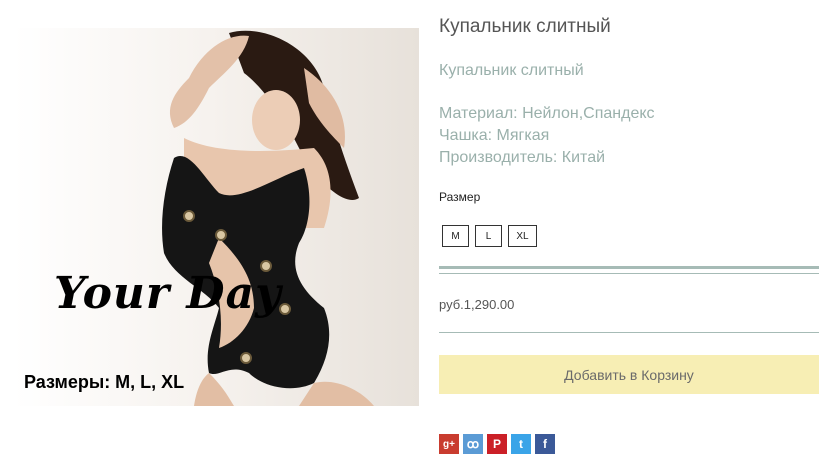 This screenshot has width=835, height=458. What do you see at coordinates (473, 444) in the screenshot?
I see `odnoklassniki-icon: ꝏ` at bounding box center [473, 444].